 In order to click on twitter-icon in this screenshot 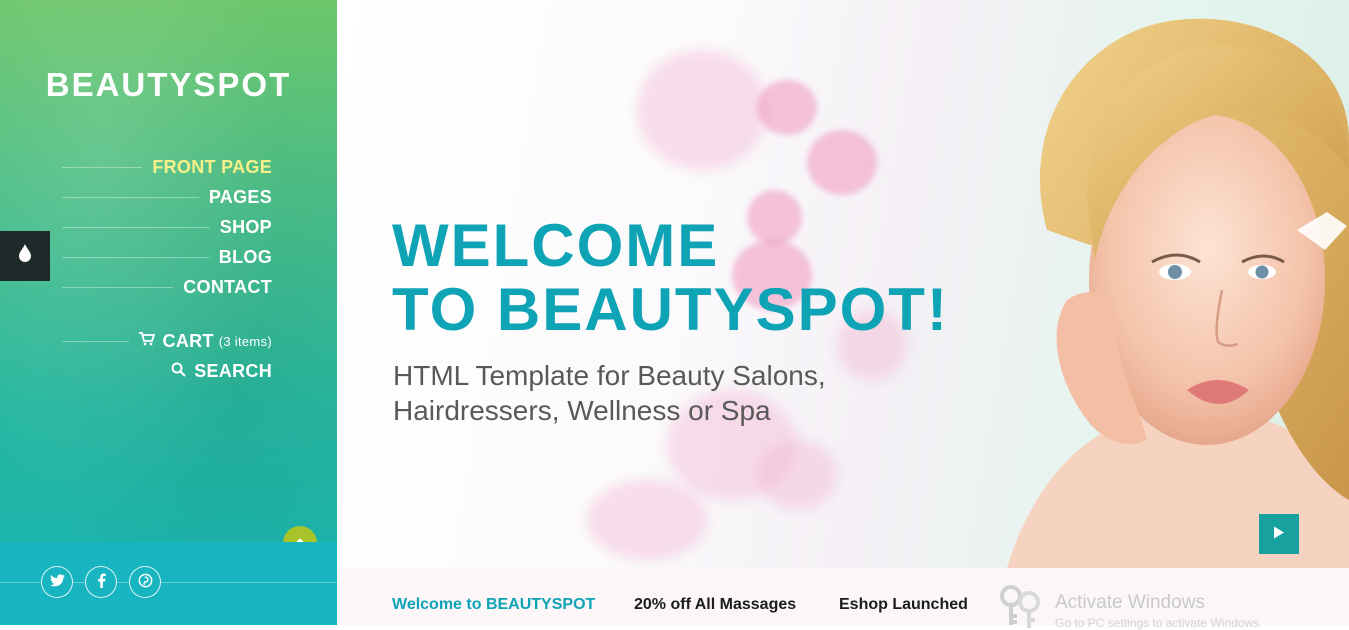, I will do `click(57, 582)`.